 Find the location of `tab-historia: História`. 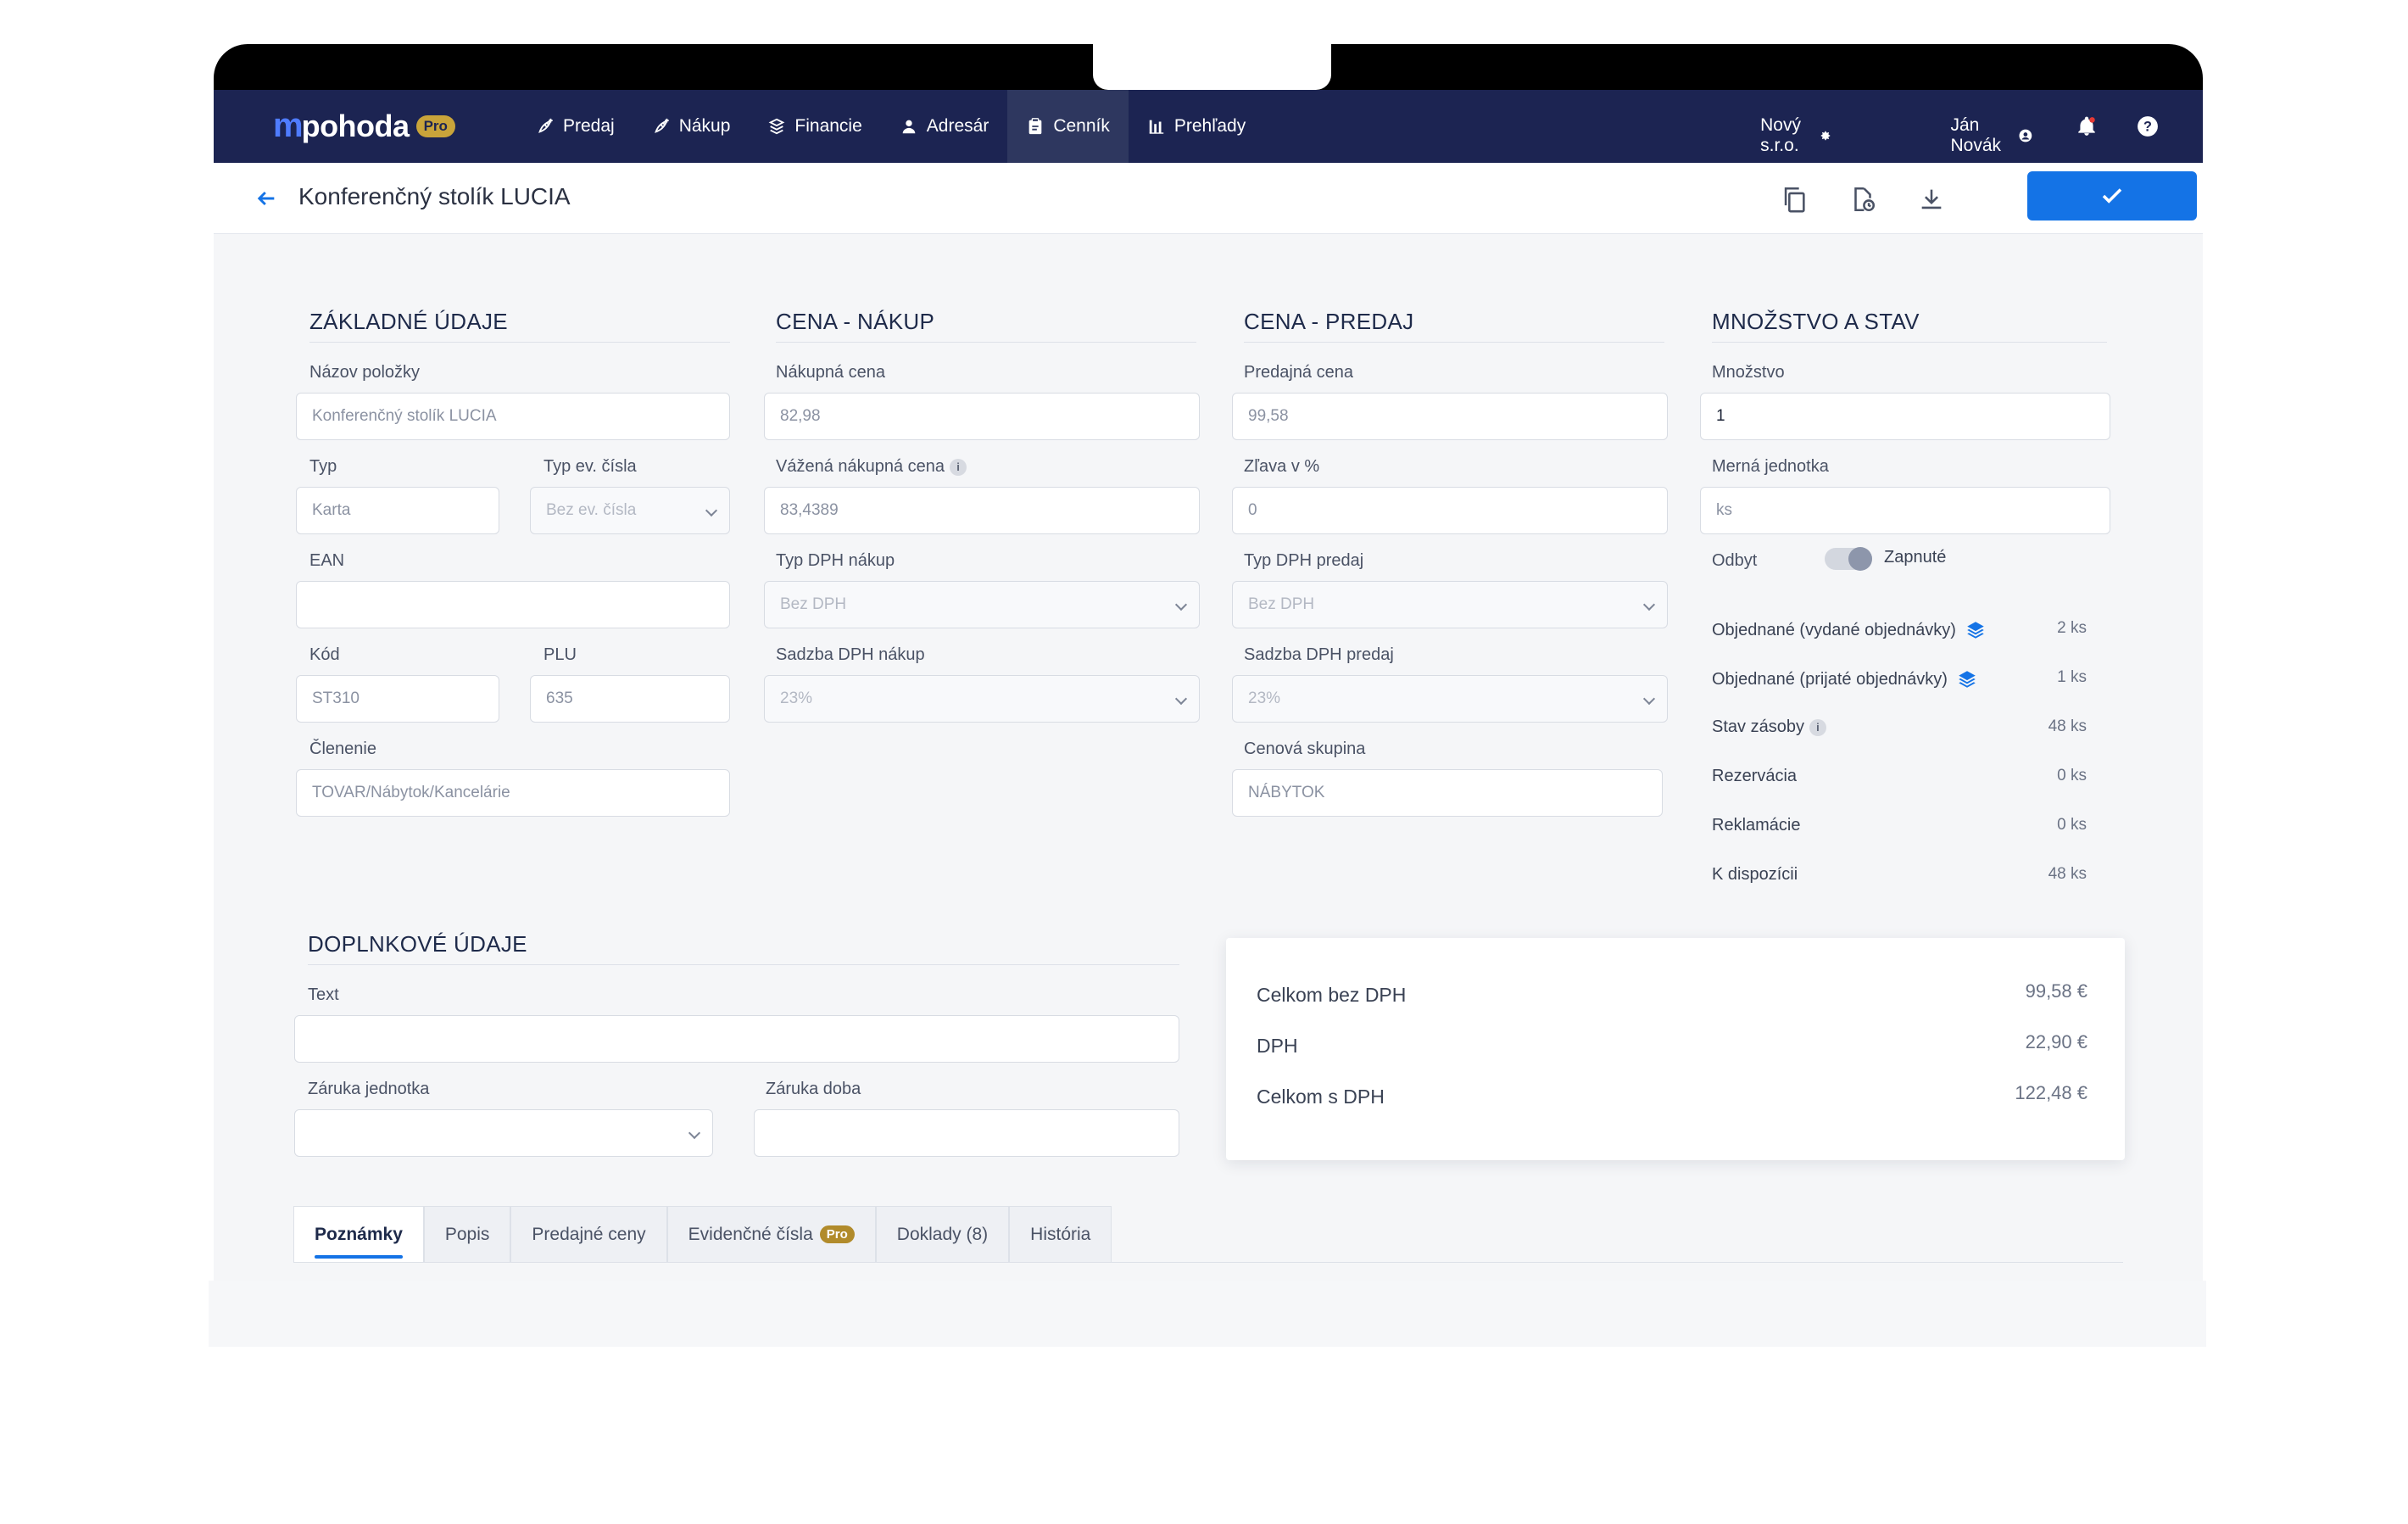

tab-historia: História is located at coordinates (1061, 1234).